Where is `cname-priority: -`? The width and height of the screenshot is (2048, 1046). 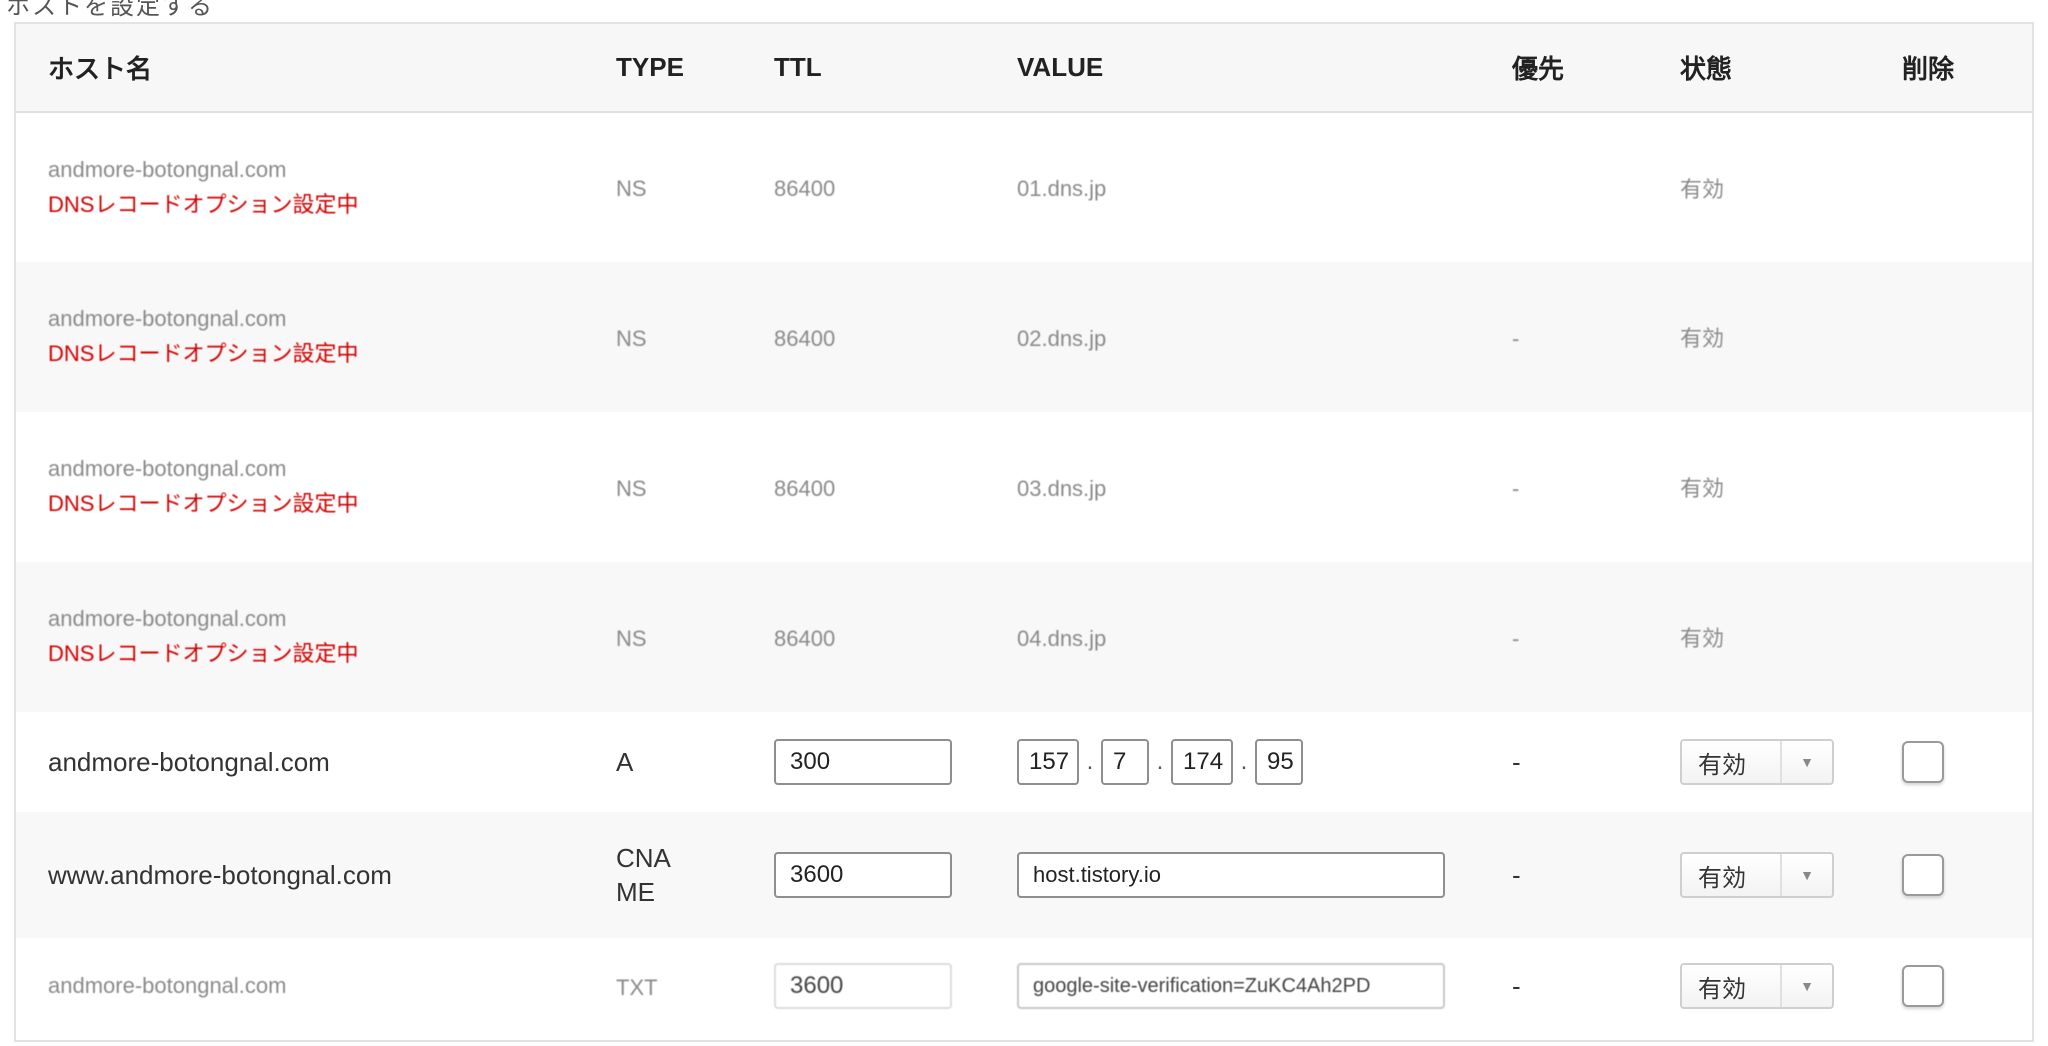 cname-priority: - is located at coordinates (1516, 874).